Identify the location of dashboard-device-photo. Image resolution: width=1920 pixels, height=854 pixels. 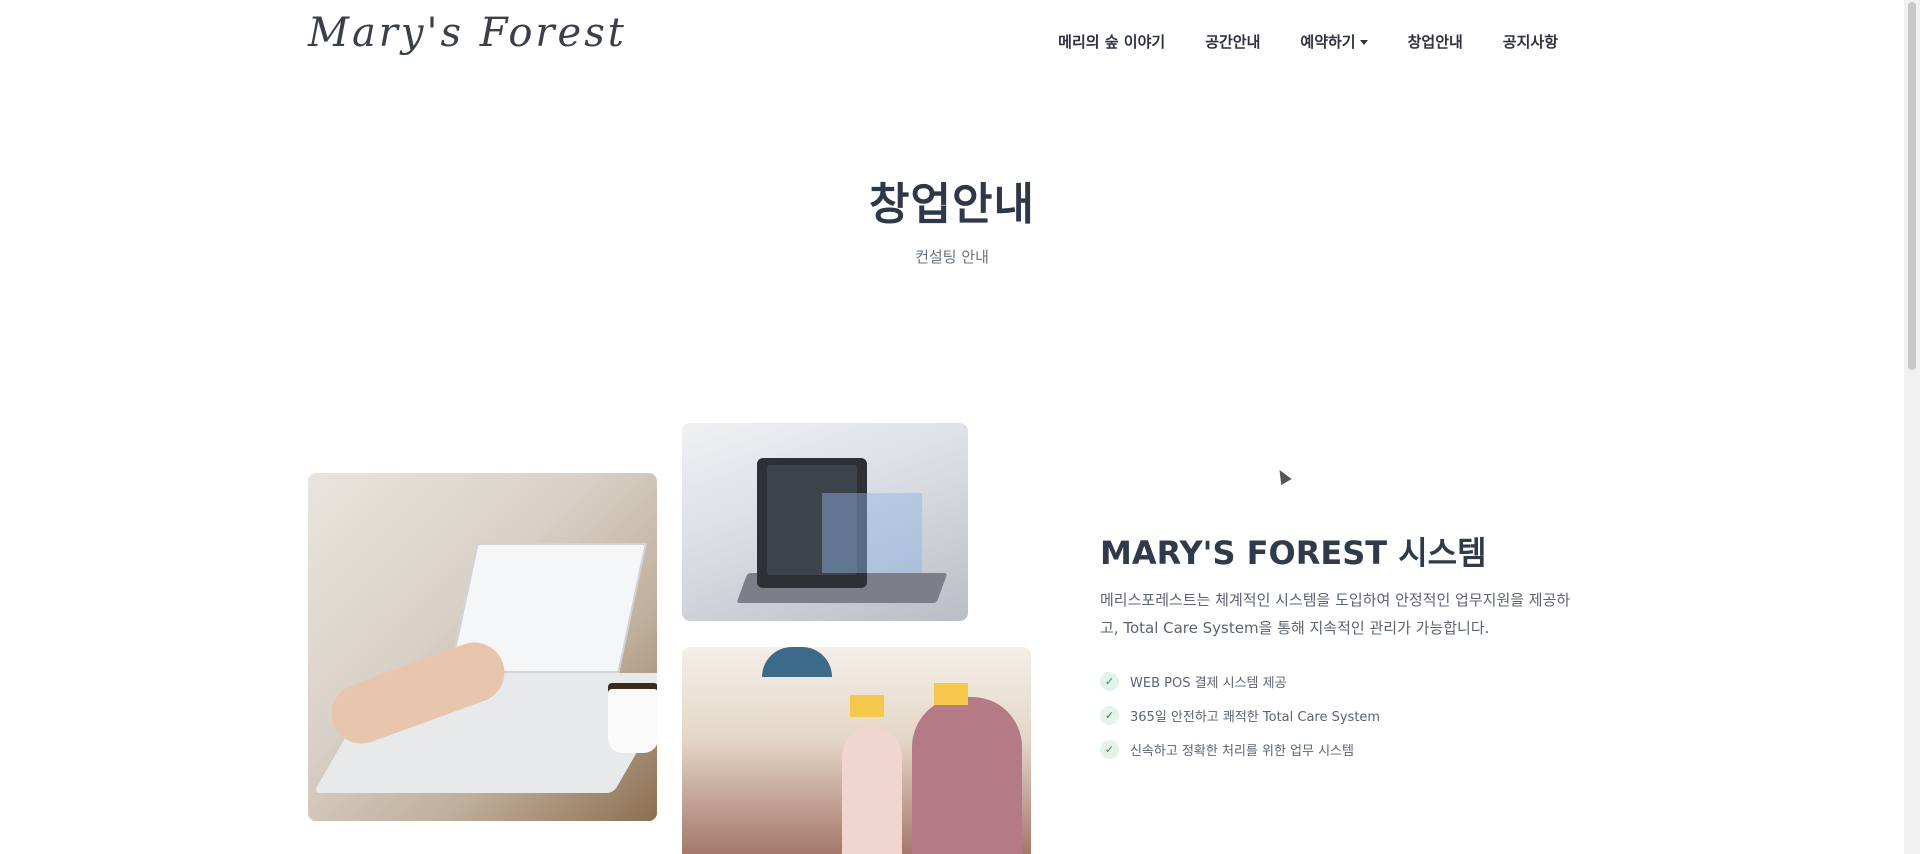
(825, 522).